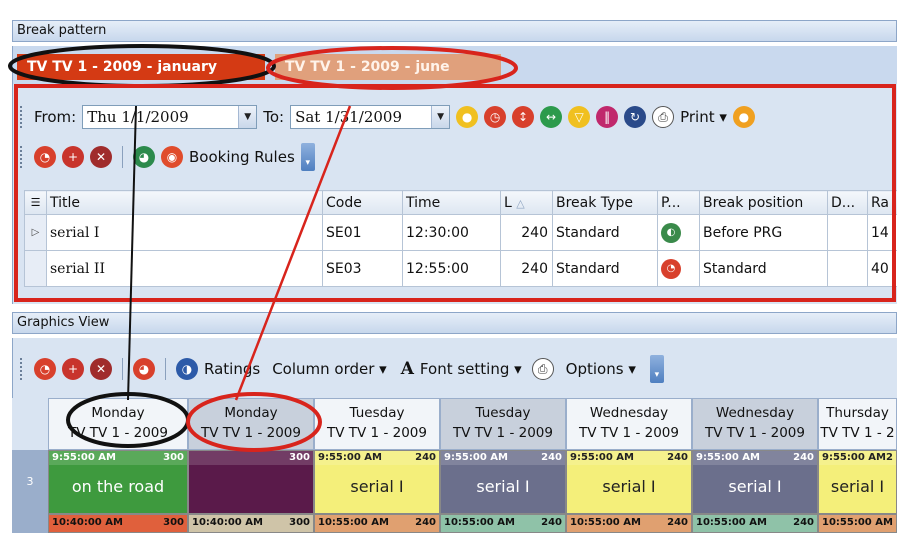 Image resolution: width=897 pixels, height=533 pixels. I want to click on break-cell: 300, so click(251, 482).